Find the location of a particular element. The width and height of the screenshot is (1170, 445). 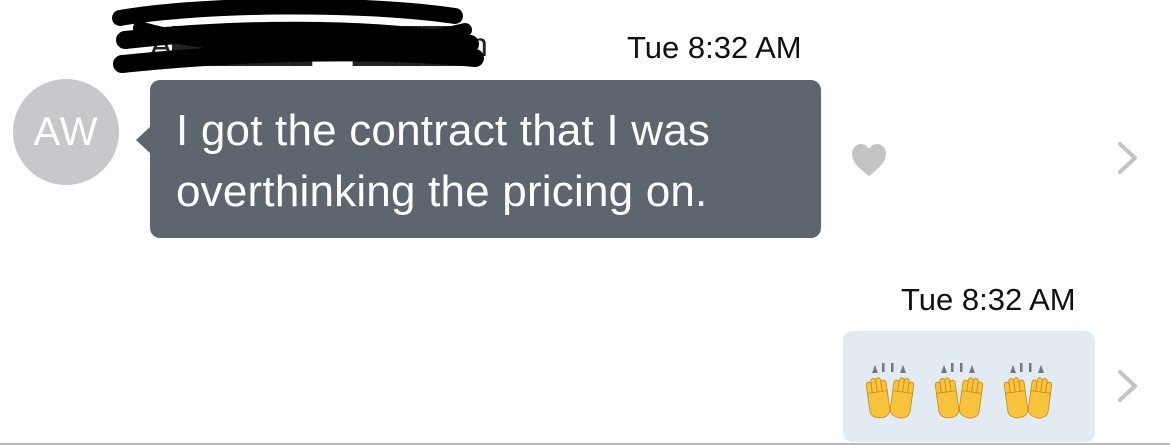

avatar: AW is located at coordinates (66, 132).